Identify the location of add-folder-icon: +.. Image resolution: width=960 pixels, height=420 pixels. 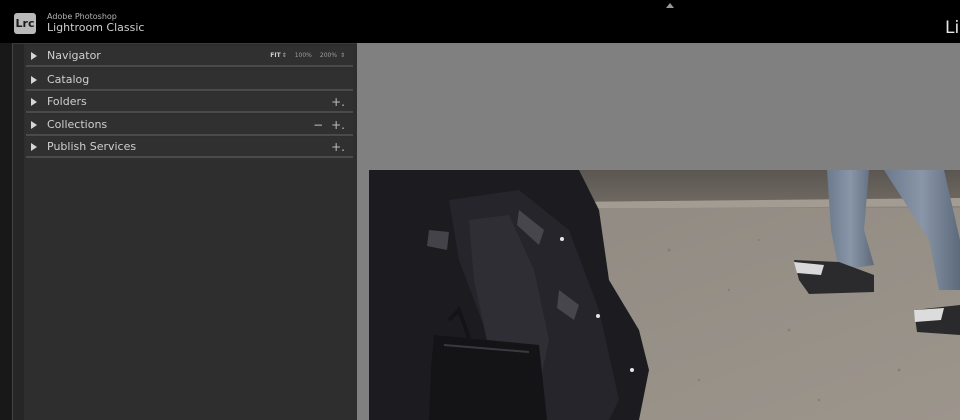
(338, 102).